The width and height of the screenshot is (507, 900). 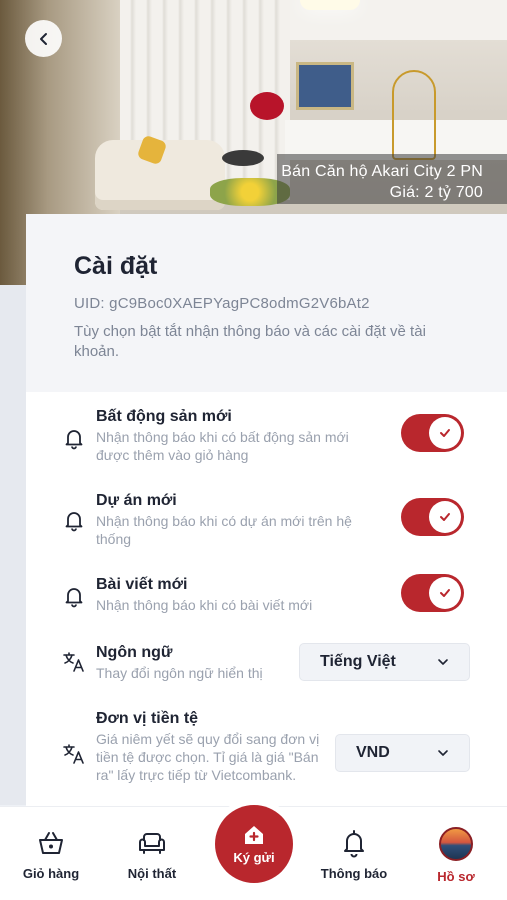 I want to click on currency-select-value: VND, so click(x=373, y=752).